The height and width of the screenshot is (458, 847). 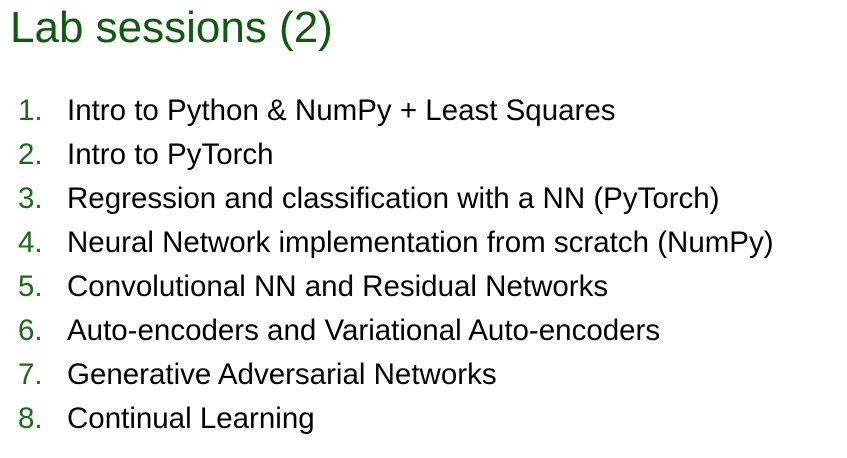 What do you see at coordinates (30, 198) in the screenshot?
I see `item-number: 3.` at bounding box center [30, 198].